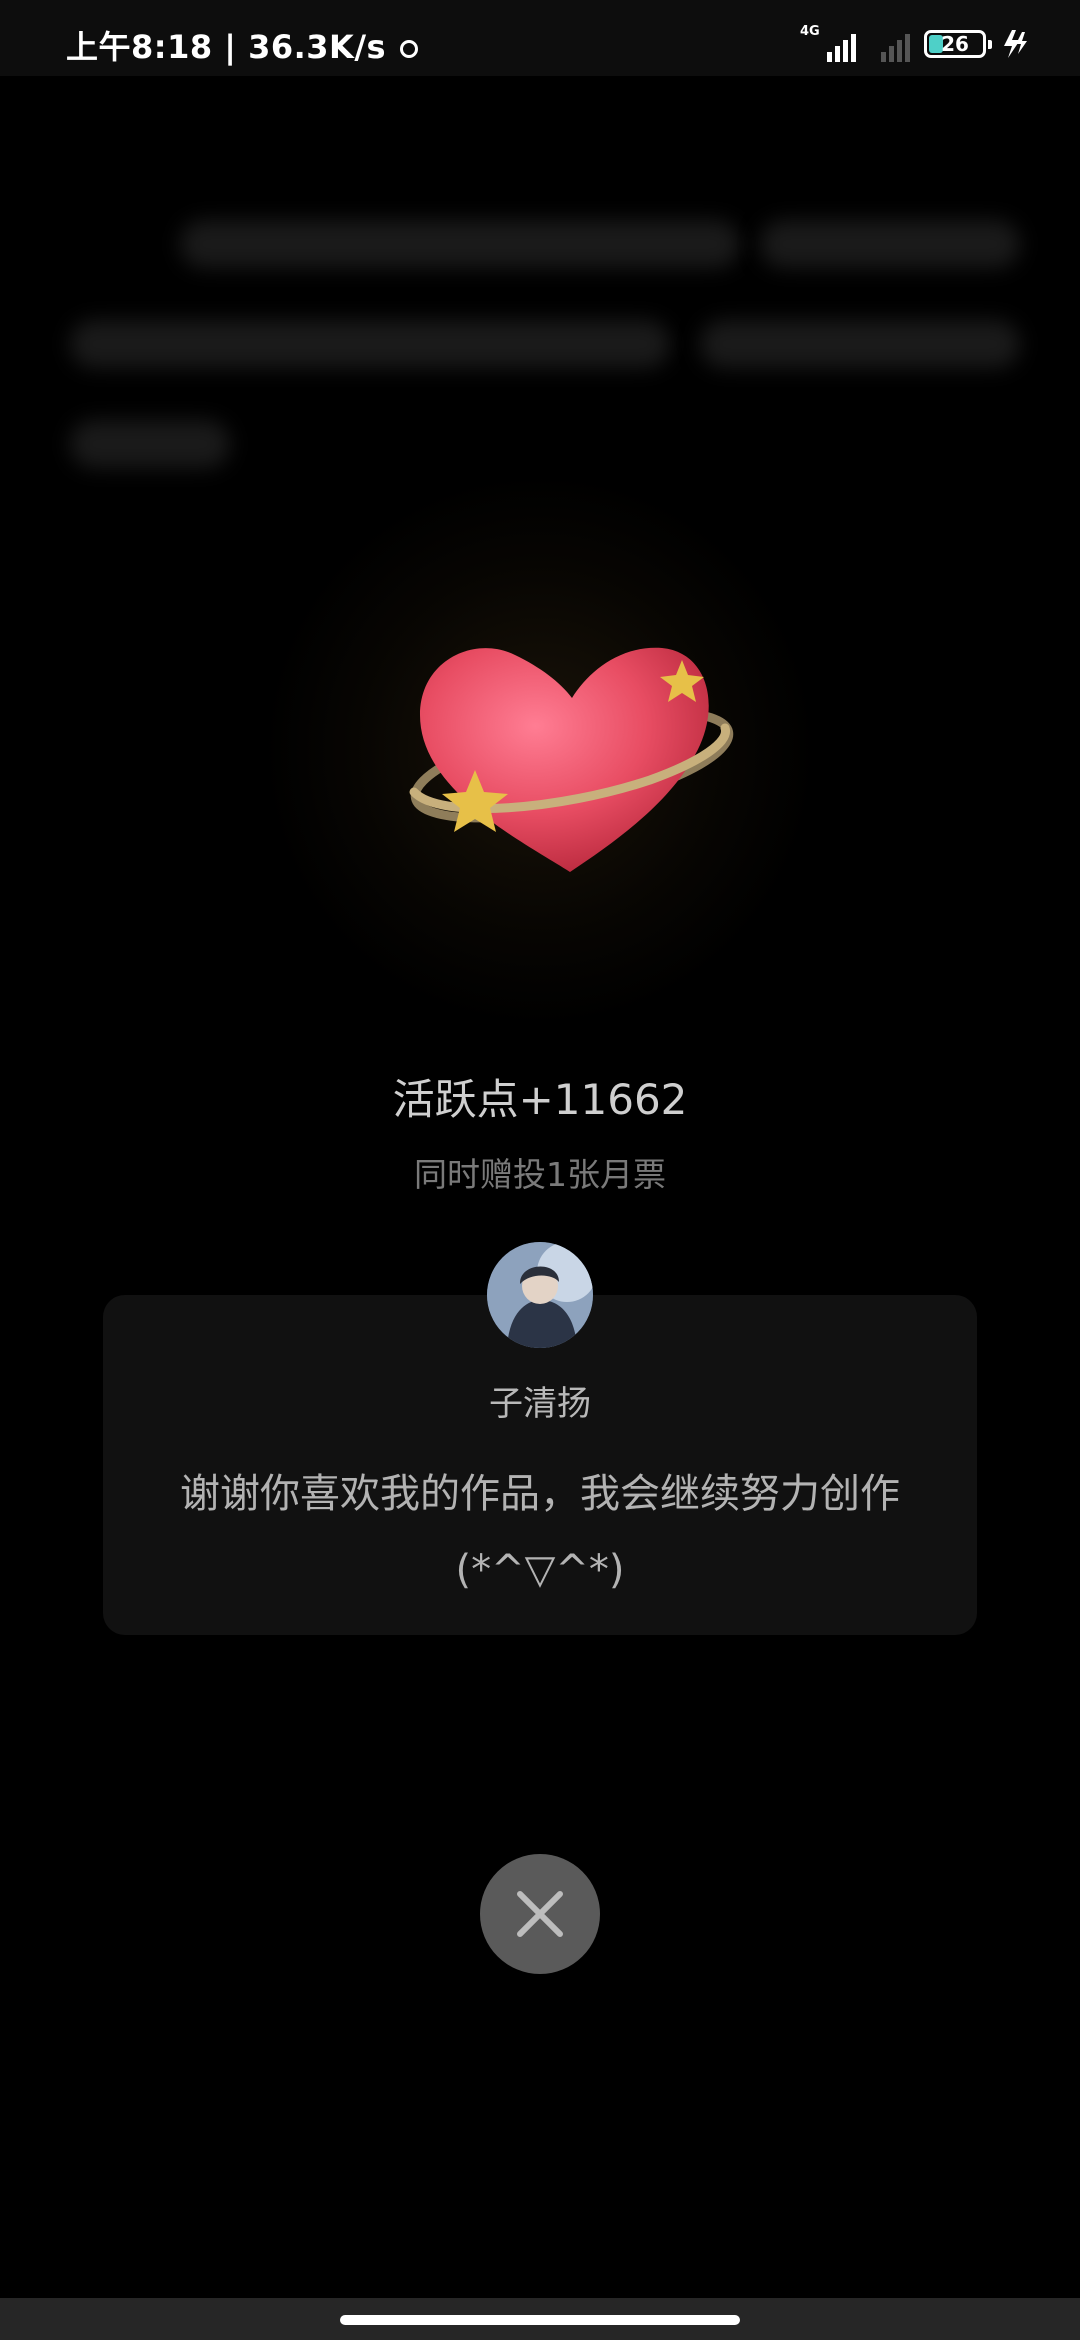 The height and width of the screenshot is (2340, 1080). Describe the element at coordinates (409, 49) in the screenshot. I see `notification-dot-icon` at that location.